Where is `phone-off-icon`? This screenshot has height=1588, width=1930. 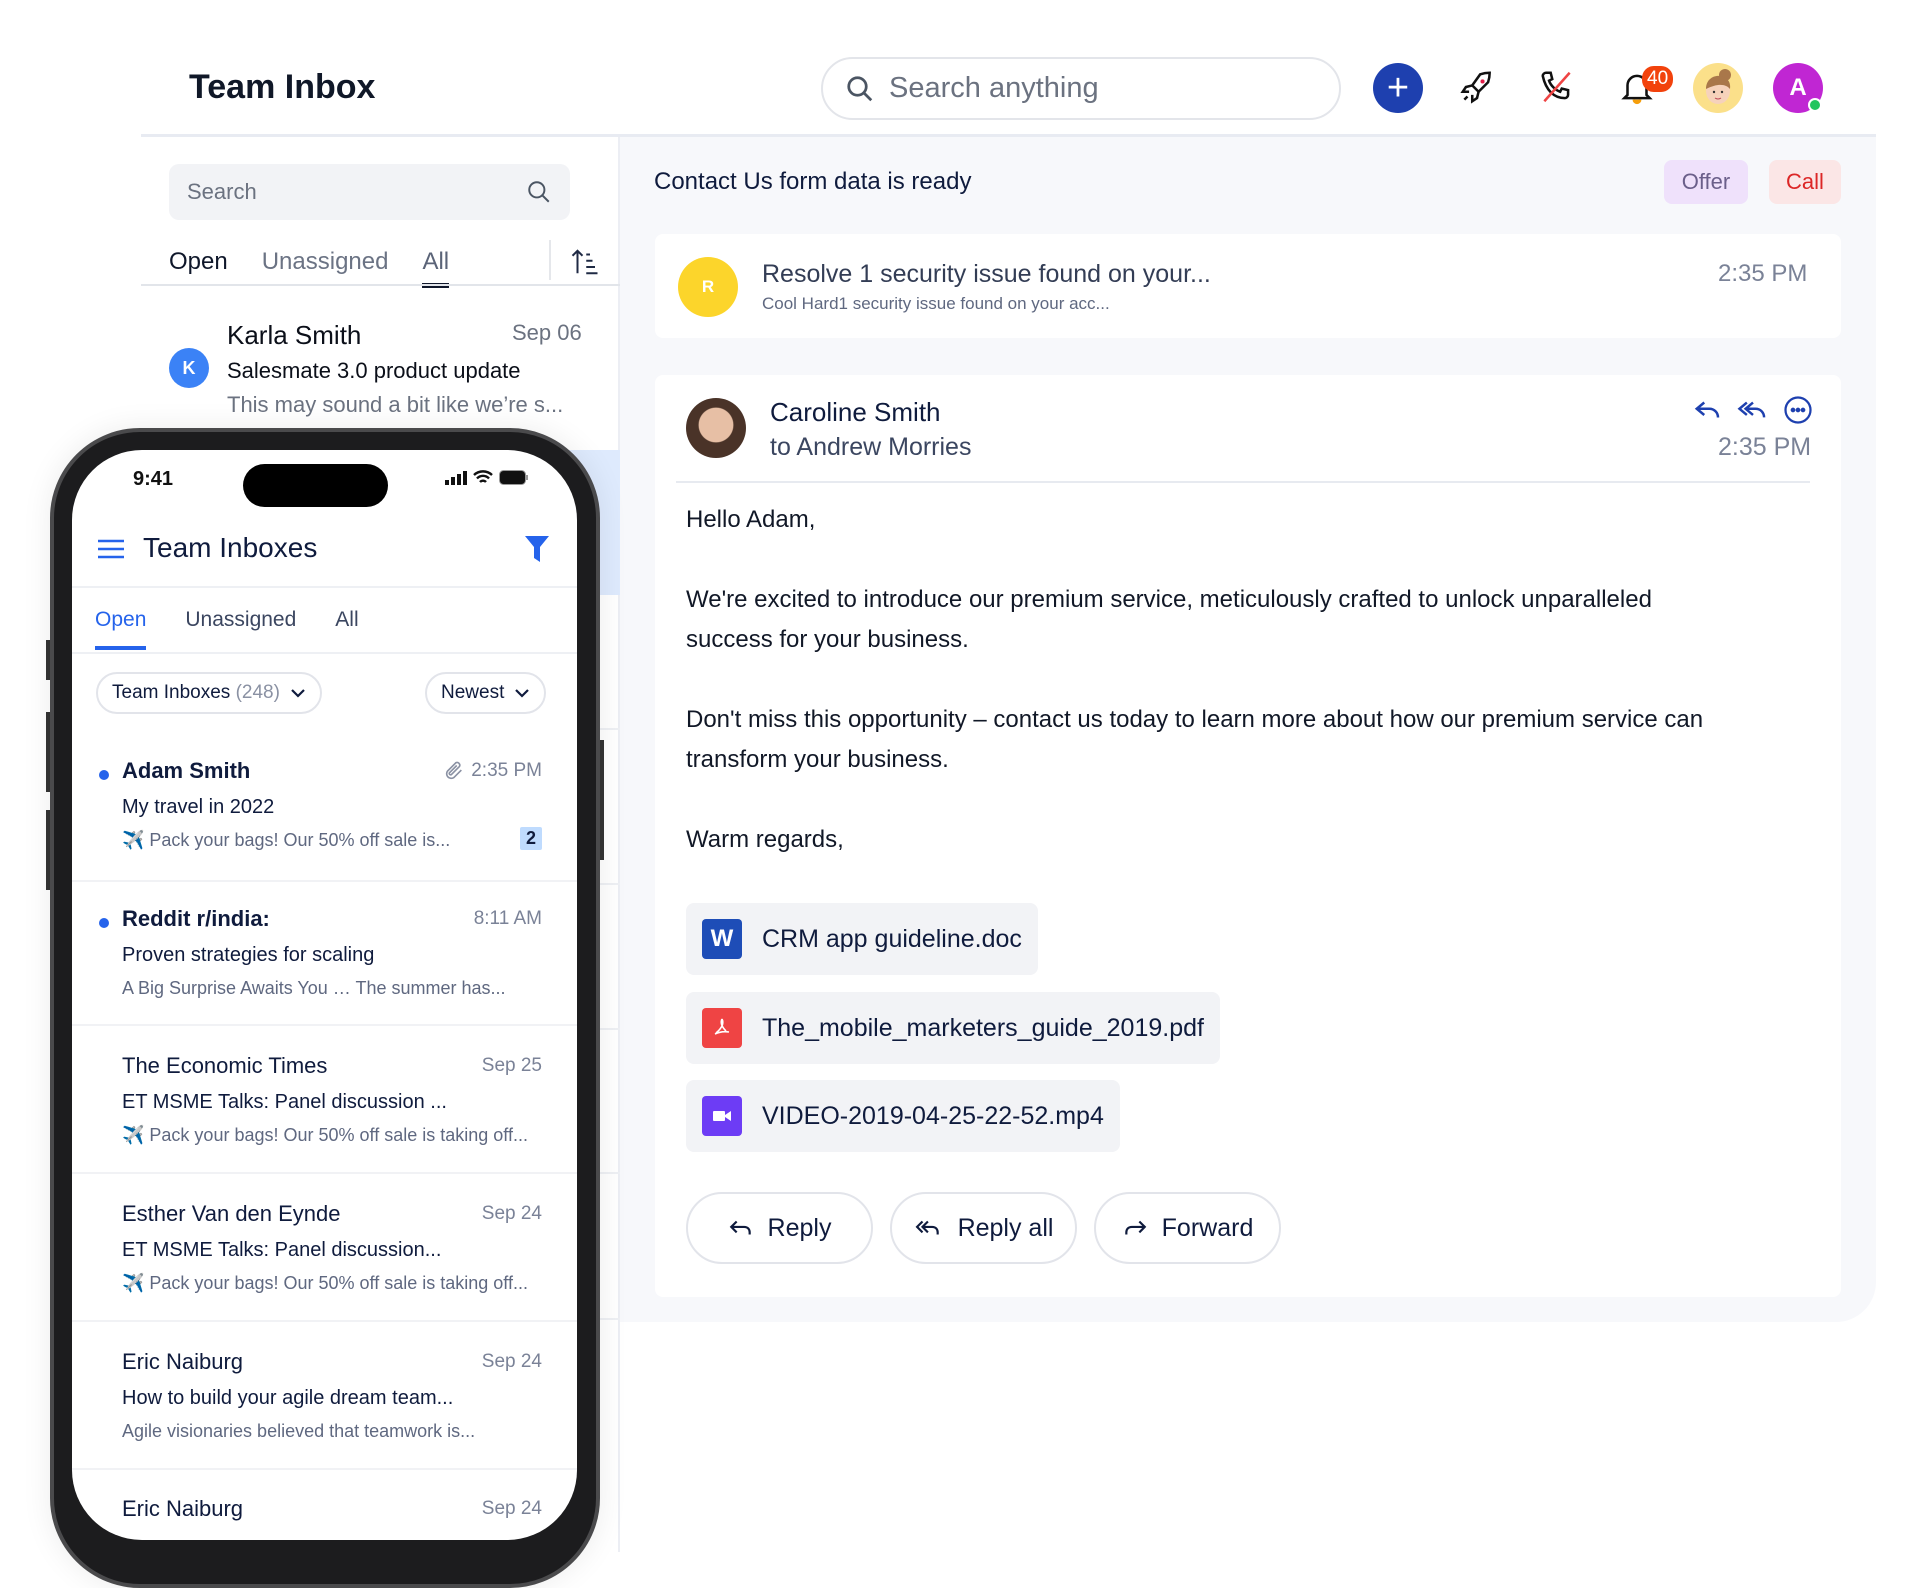 phone-off-icon is located at coordinates (1556, 87).